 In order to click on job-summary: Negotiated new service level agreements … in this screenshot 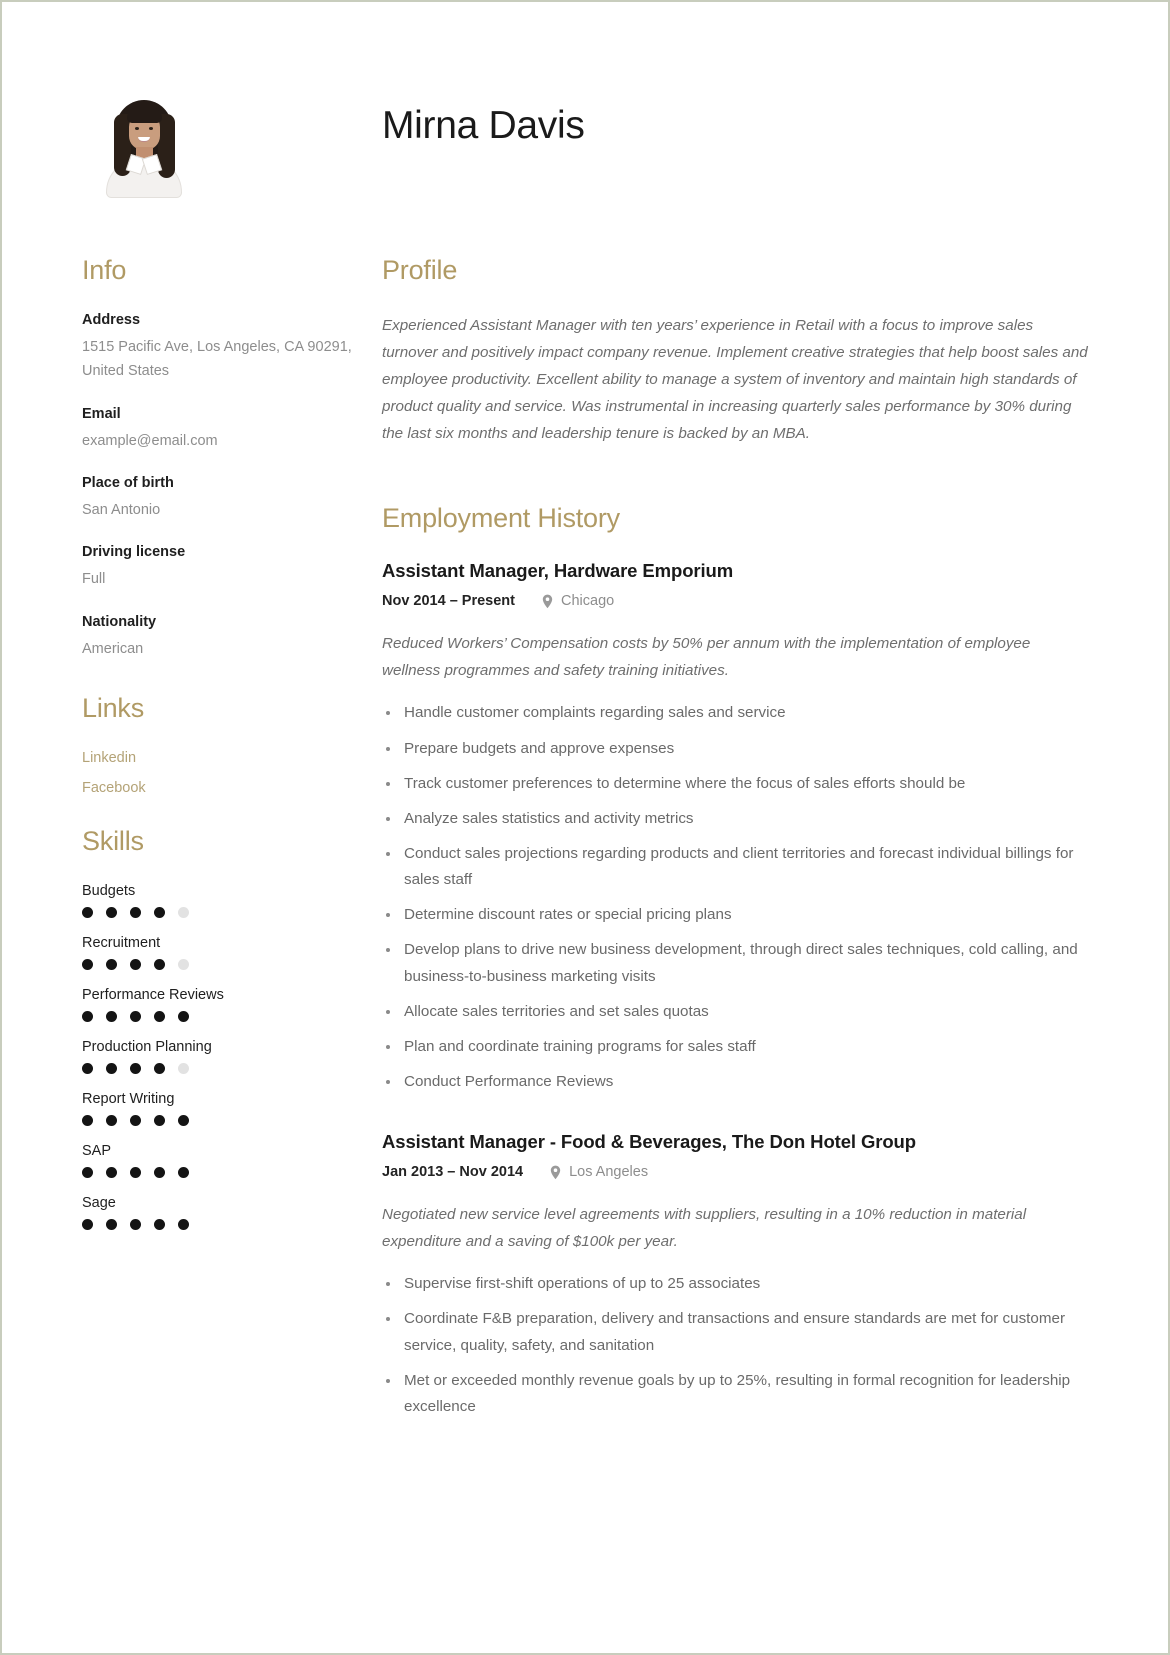, I will do `click(704, 1228)`.